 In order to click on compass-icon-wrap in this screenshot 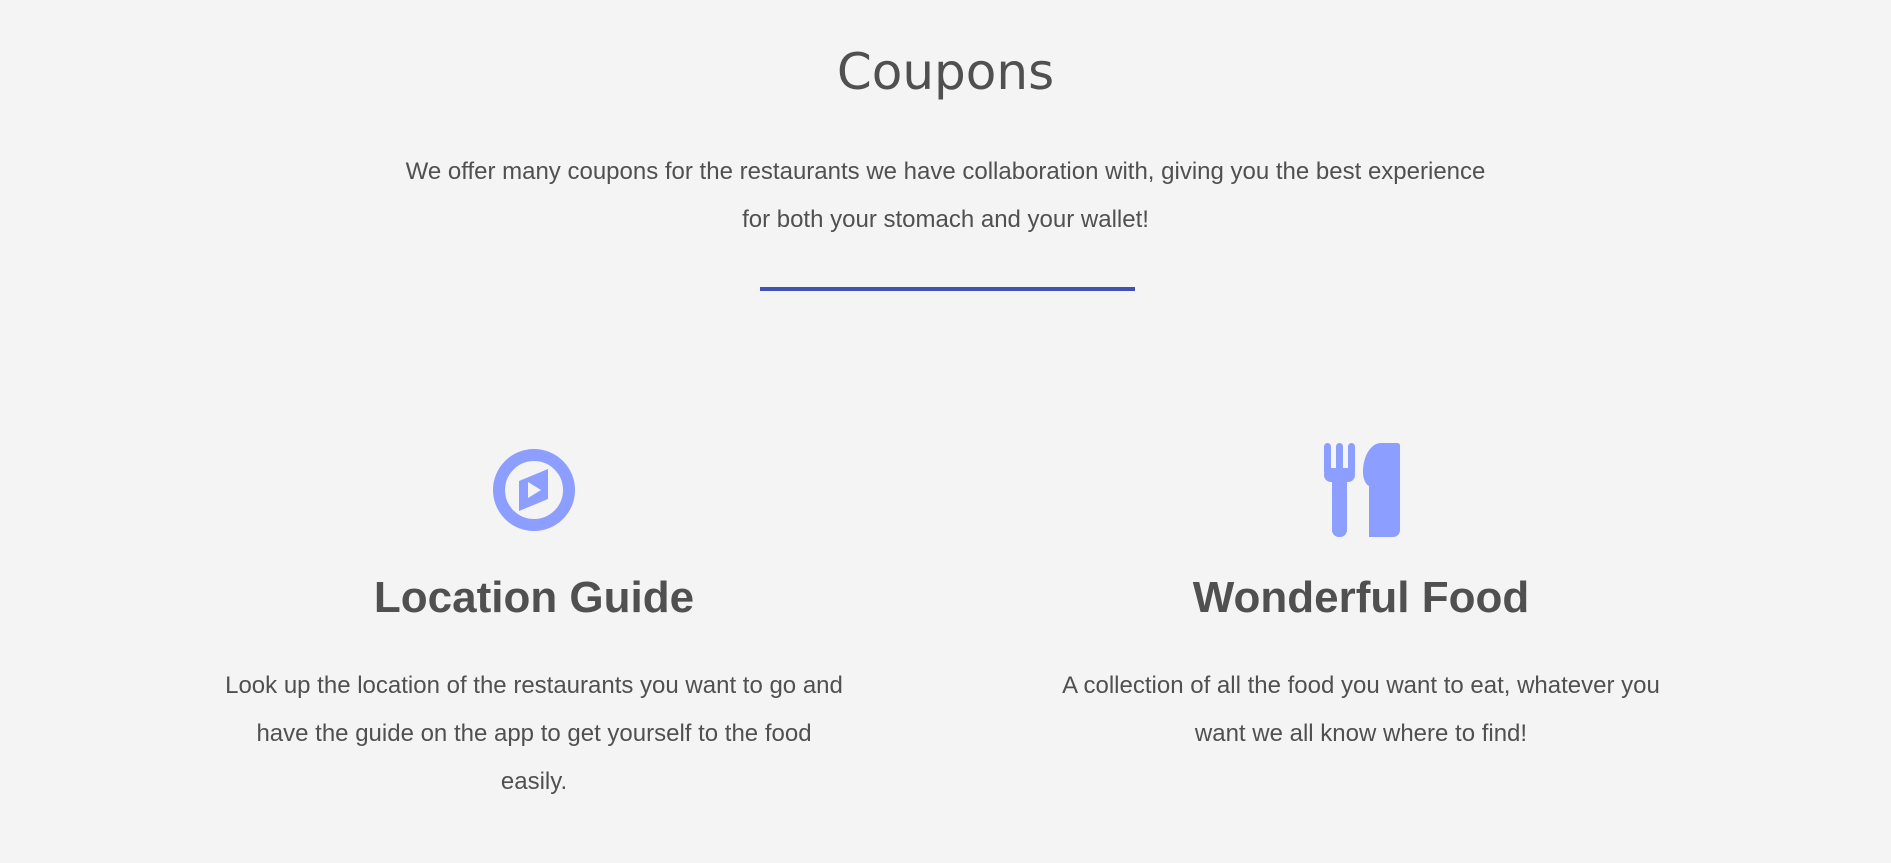, I will do `click(534, 490)`.